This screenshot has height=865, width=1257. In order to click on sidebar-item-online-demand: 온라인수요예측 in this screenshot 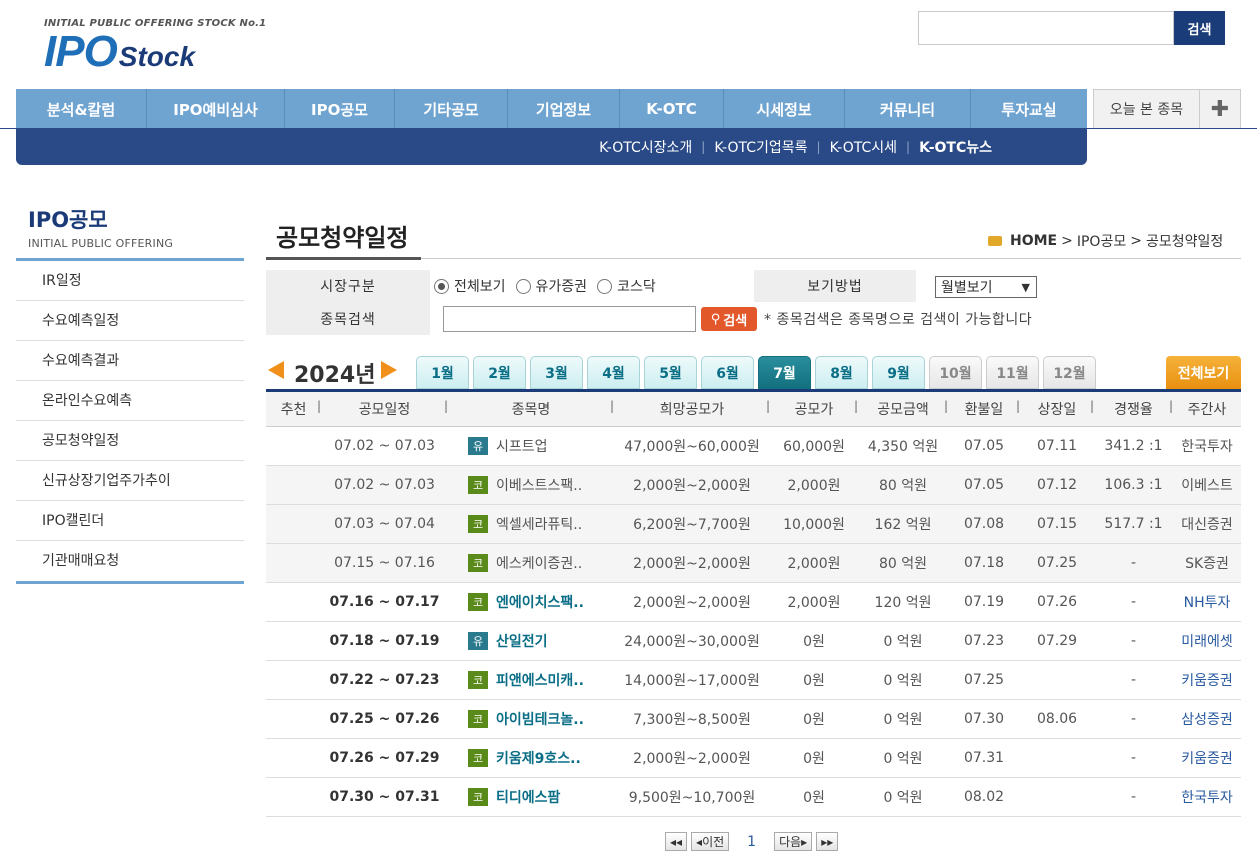, I will do `click(130, 401)`.